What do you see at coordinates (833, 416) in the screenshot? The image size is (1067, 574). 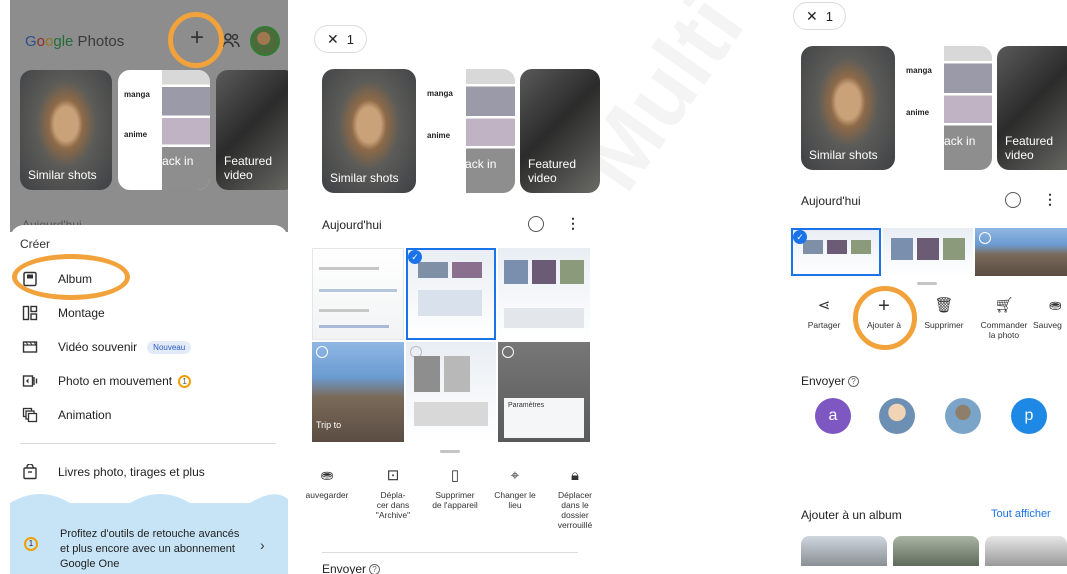 I see `contact-avatar: a` at bounding box center [833, 416].